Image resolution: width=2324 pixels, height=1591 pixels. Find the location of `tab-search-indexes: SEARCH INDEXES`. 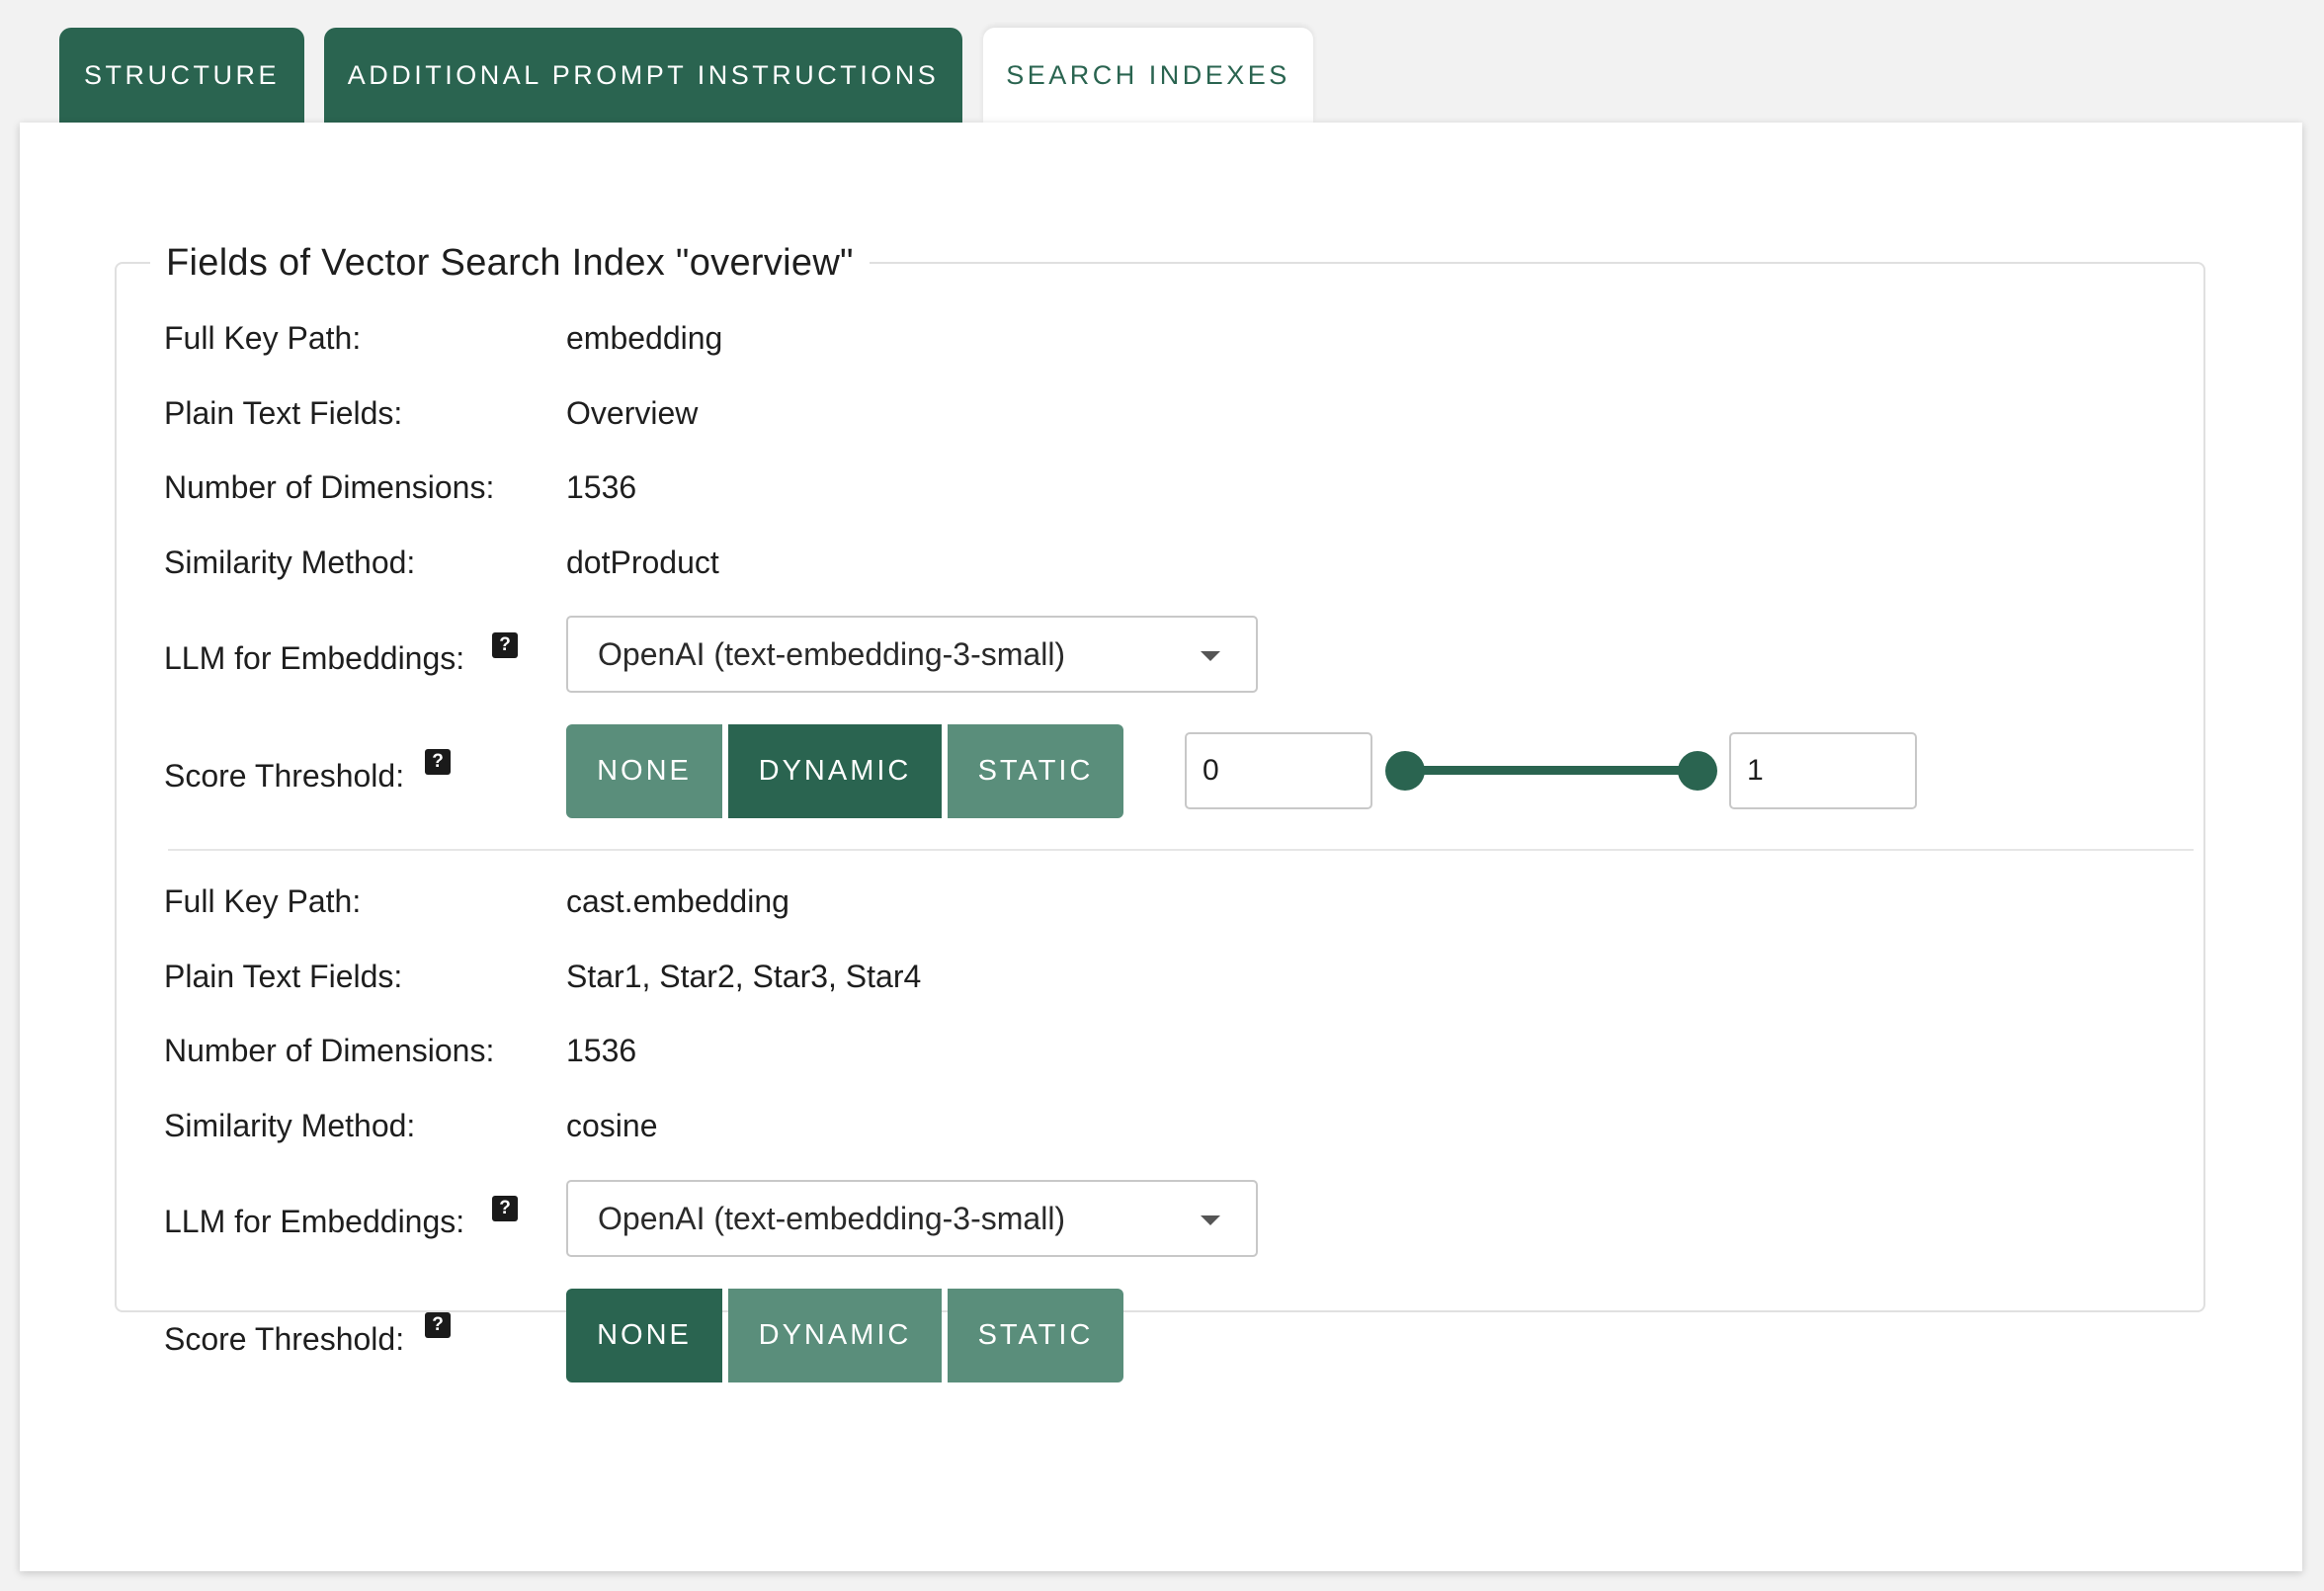

tab-search-indexes: SEARCH INDEXES is located at coordinates (1148, 75).